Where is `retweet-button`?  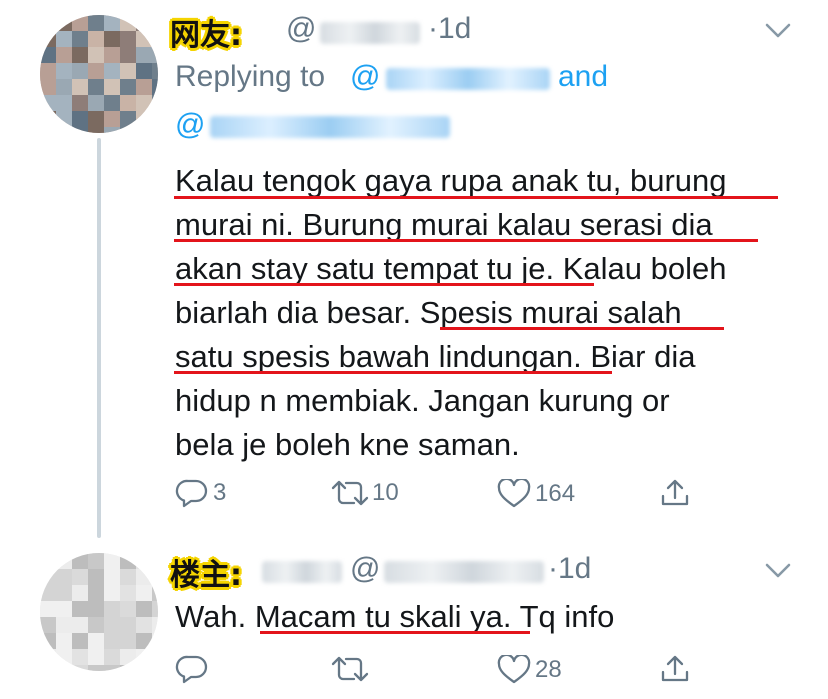
retweet-button is located at coordinates (350, 669).